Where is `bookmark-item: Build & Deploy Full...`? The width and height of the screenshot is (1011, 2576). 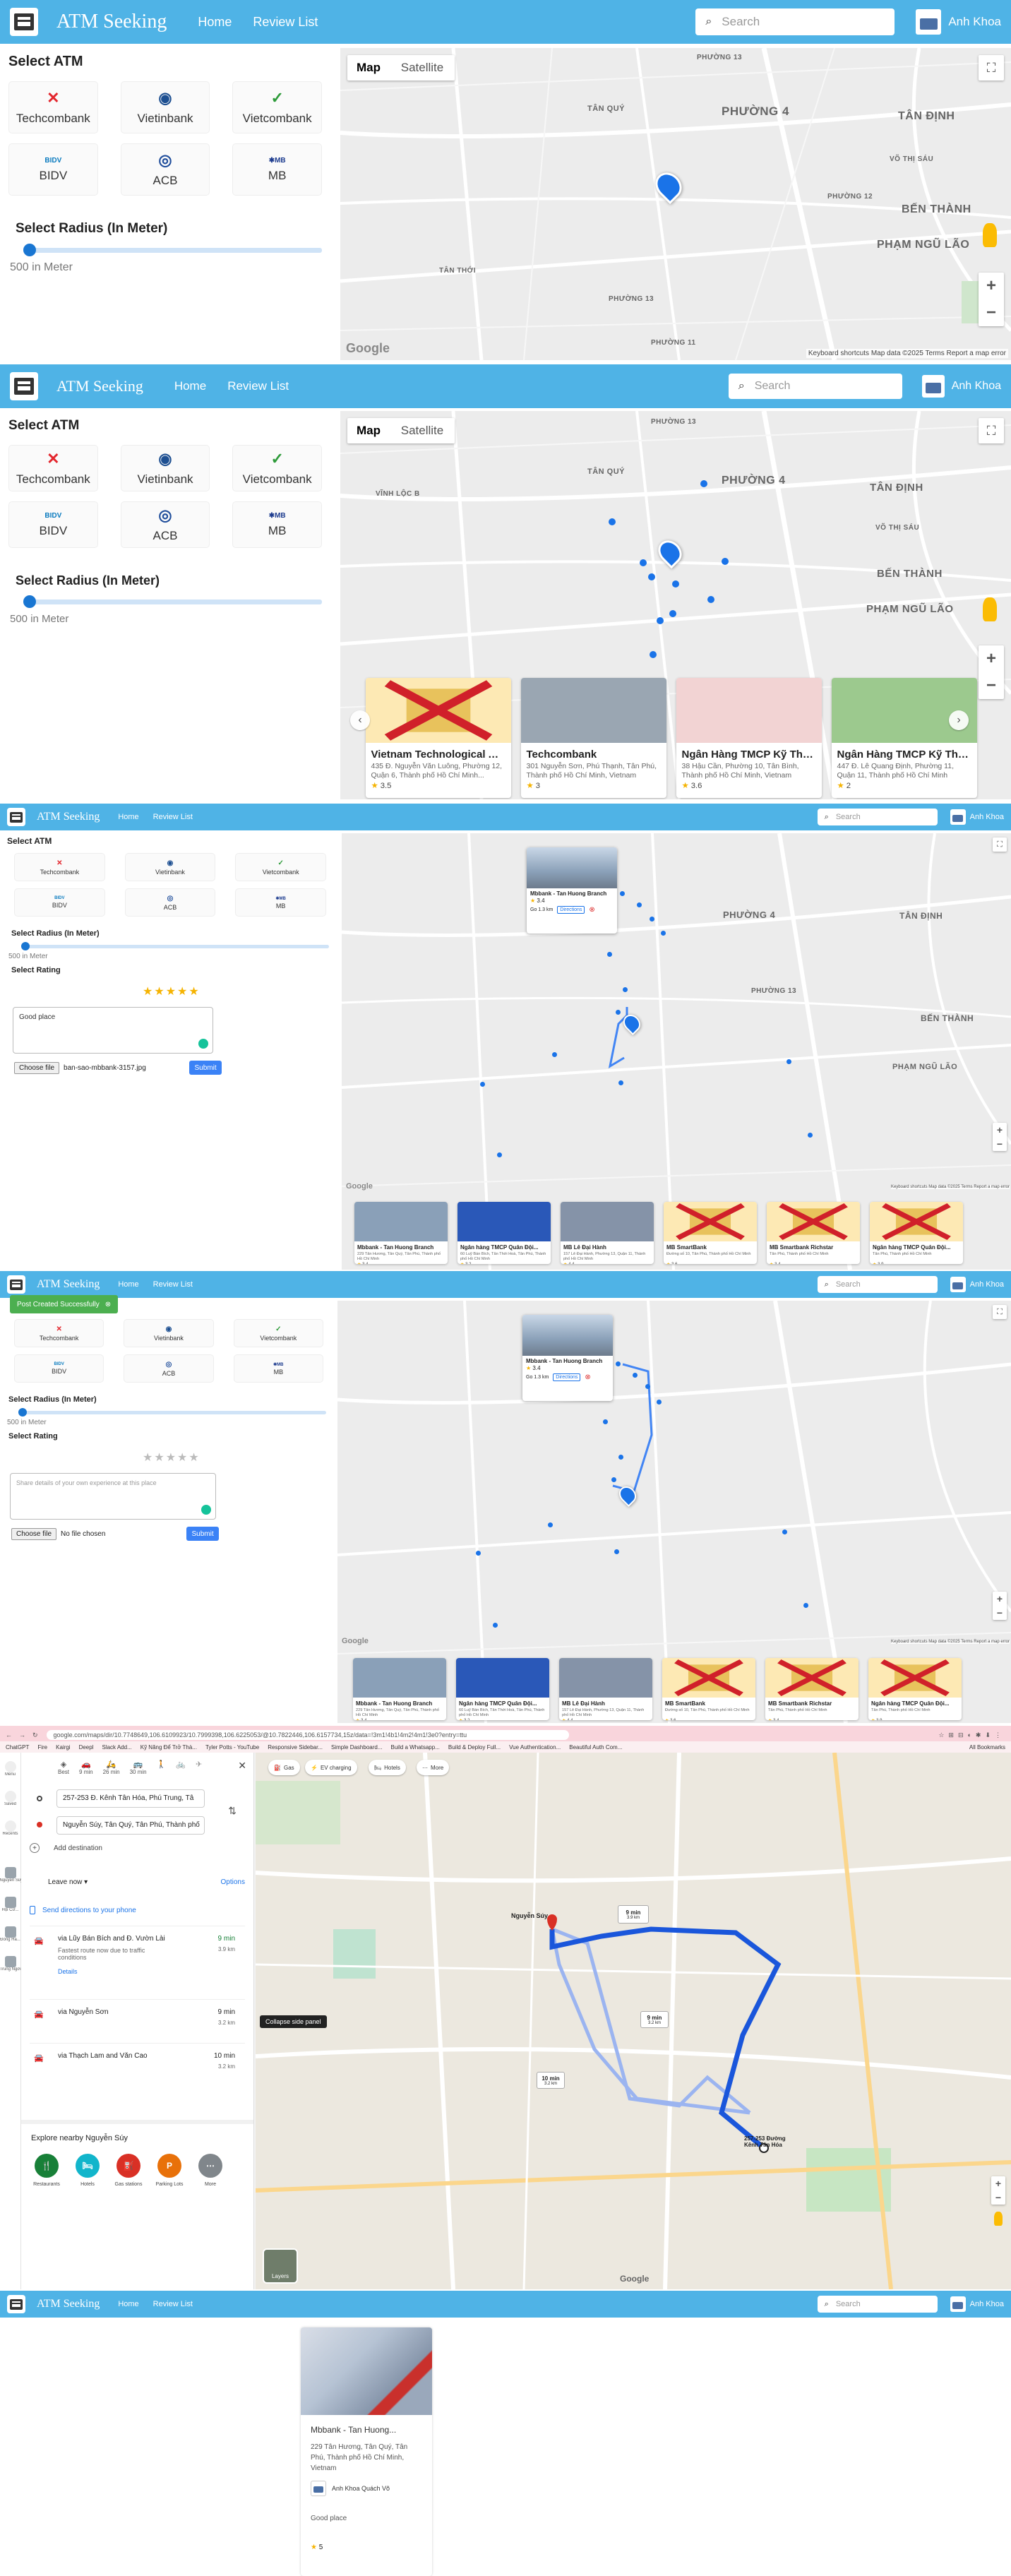 bookmark-item: Build & Deploy Full... is located at coordinates (474, 1747).